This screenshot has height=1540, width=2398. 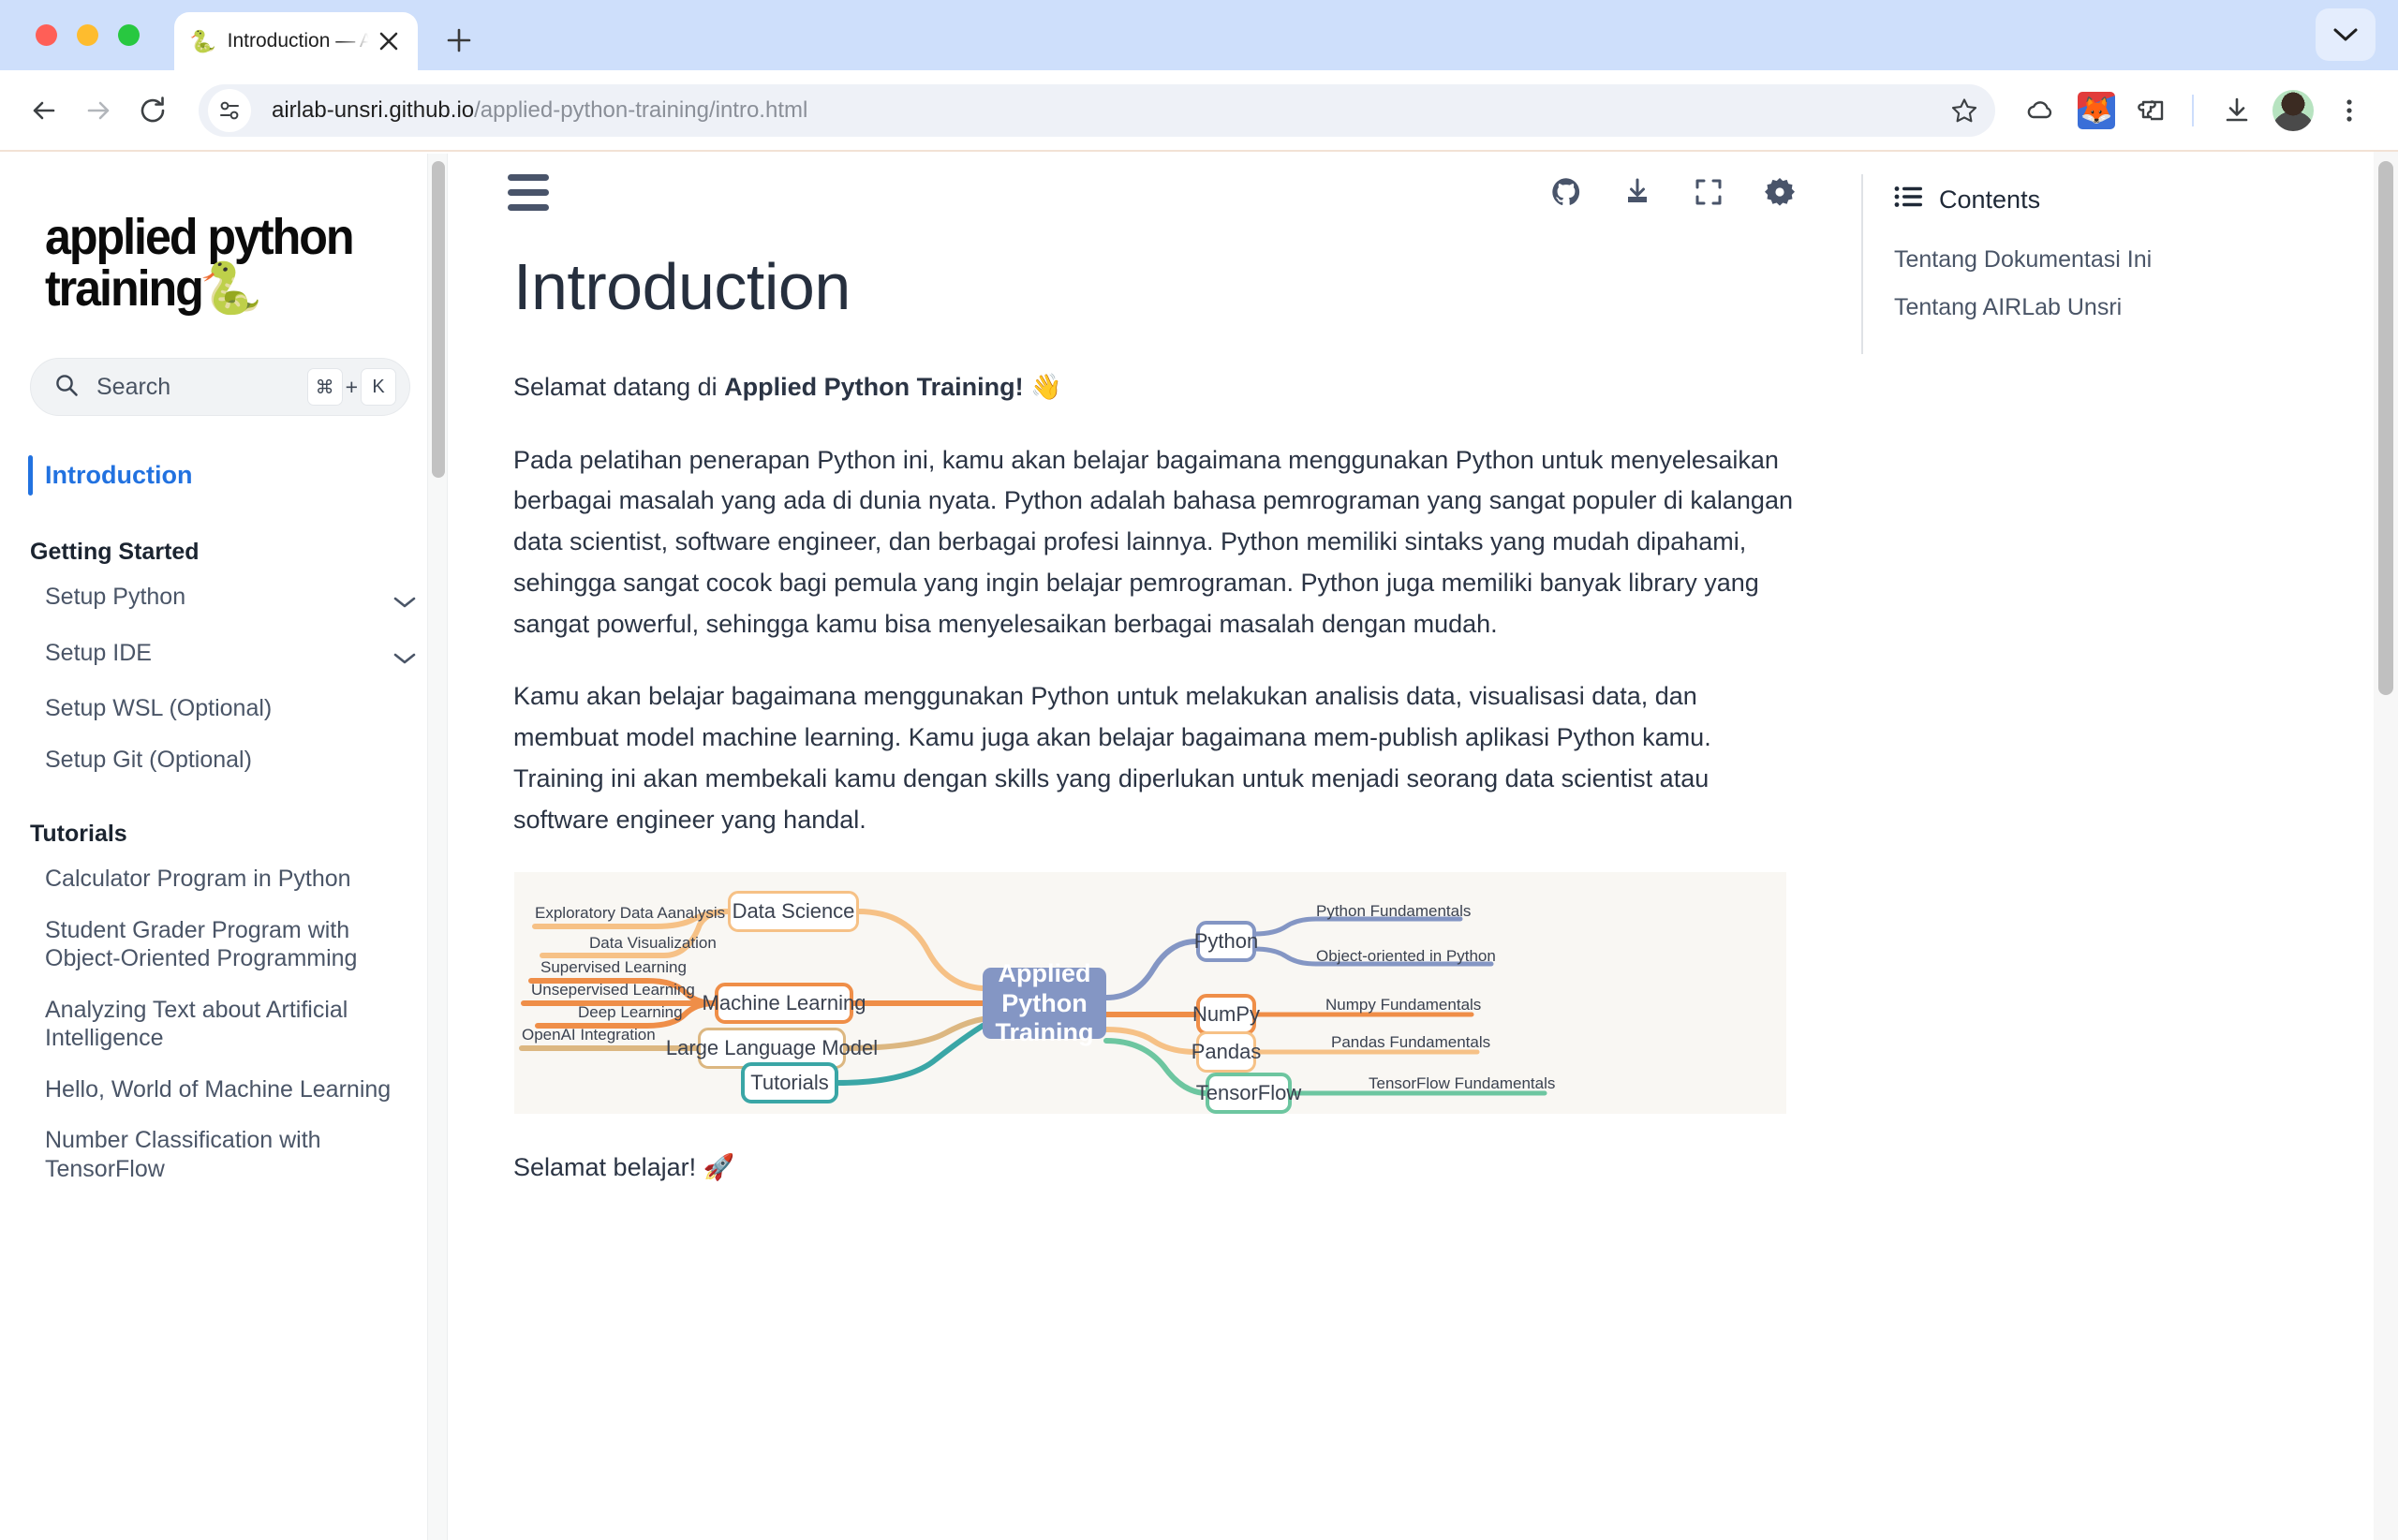 I want to click on tab-search-chevron-button, so click(x=2346, y=34).